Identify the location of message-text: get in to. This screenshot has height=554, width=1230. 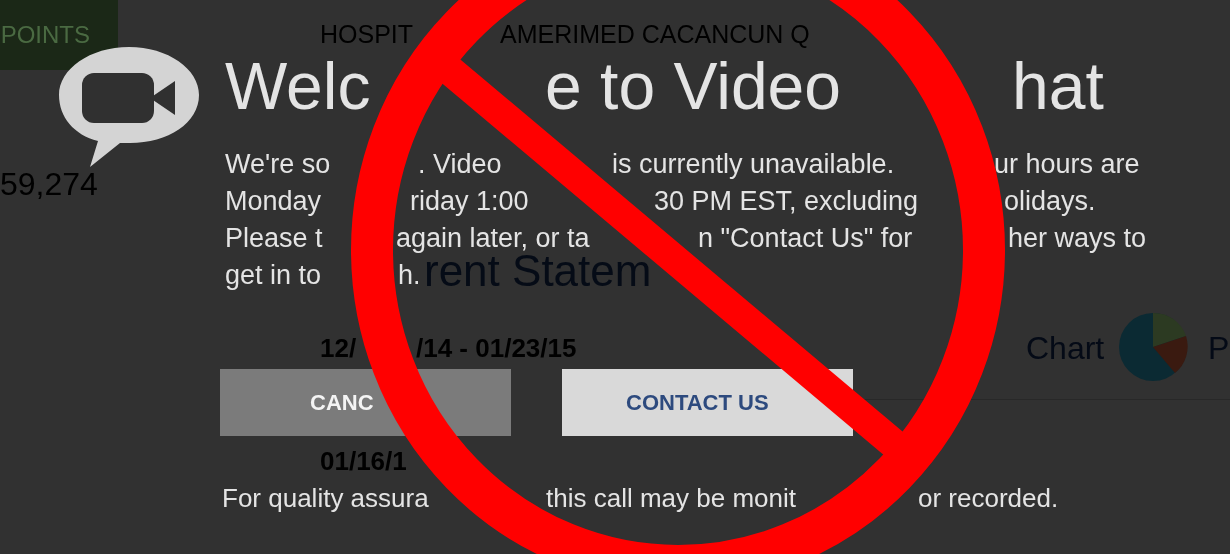
(273, 275).